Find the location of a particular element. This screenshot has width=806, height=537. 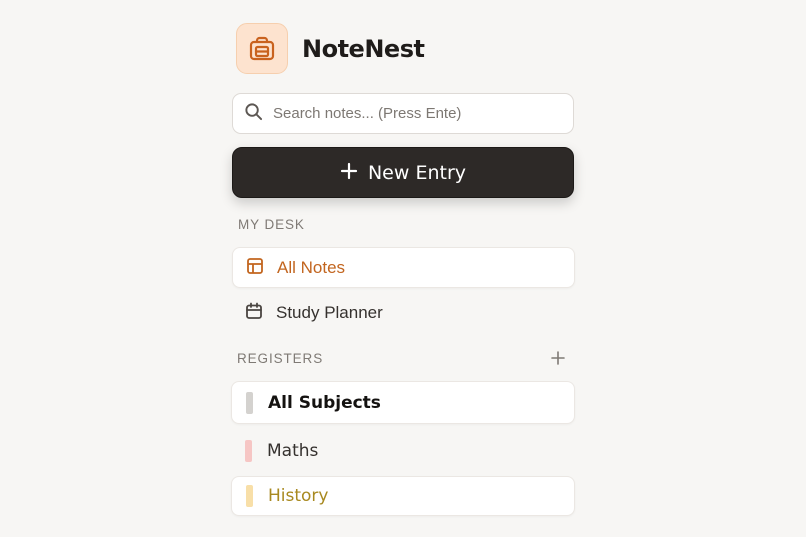

search-input is located at coordinates (413, 113).